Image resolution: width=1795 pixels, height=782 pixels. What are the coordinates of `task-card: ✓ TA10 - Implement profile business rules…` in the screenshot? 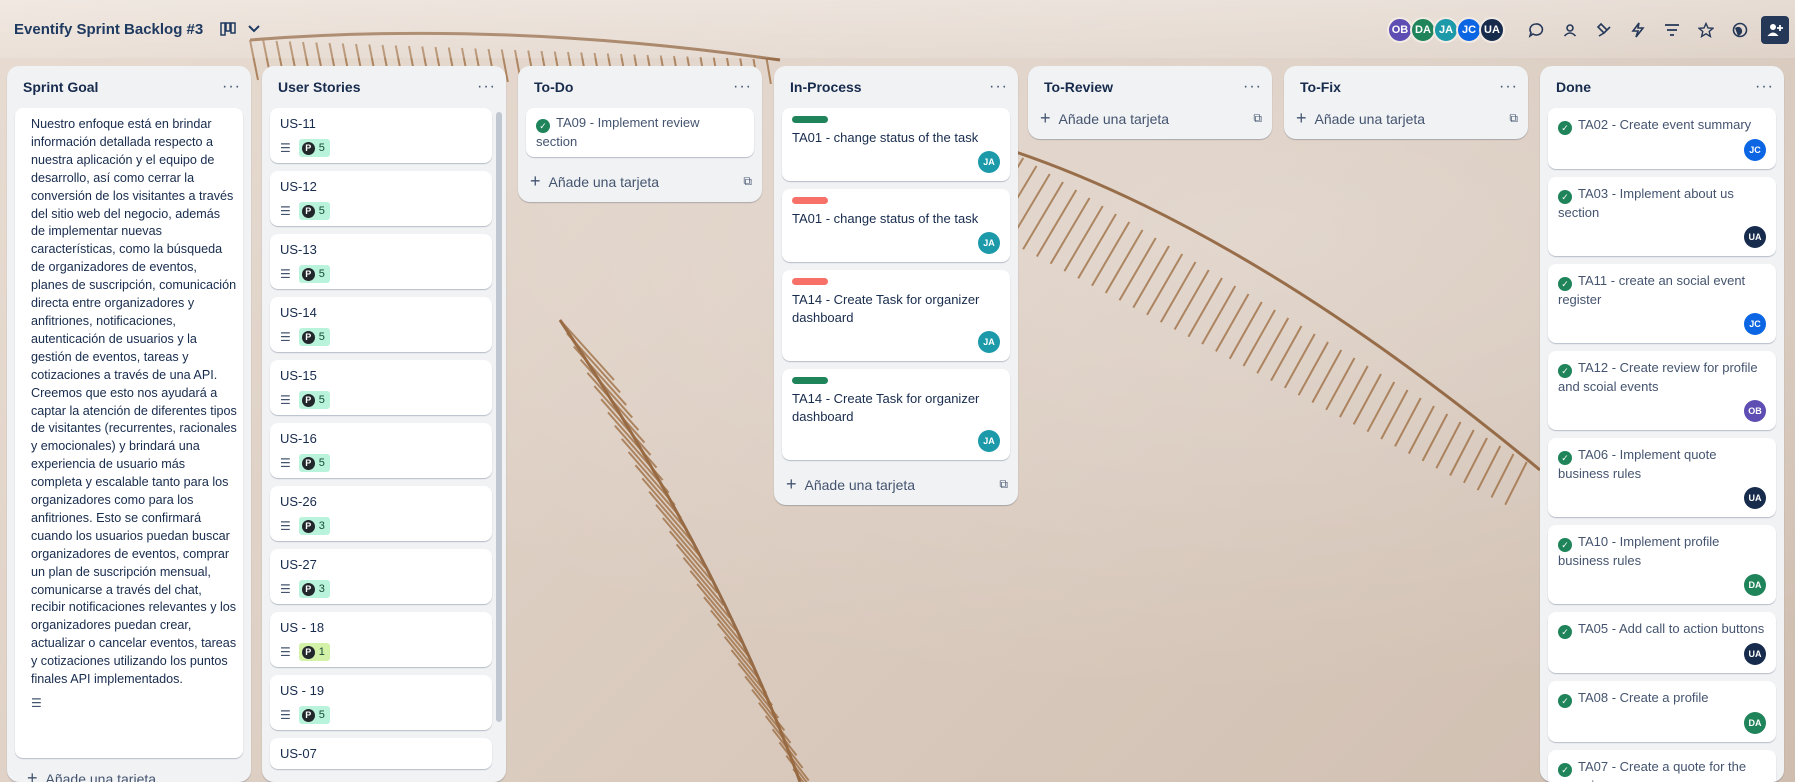 It's located at (1662, 564).